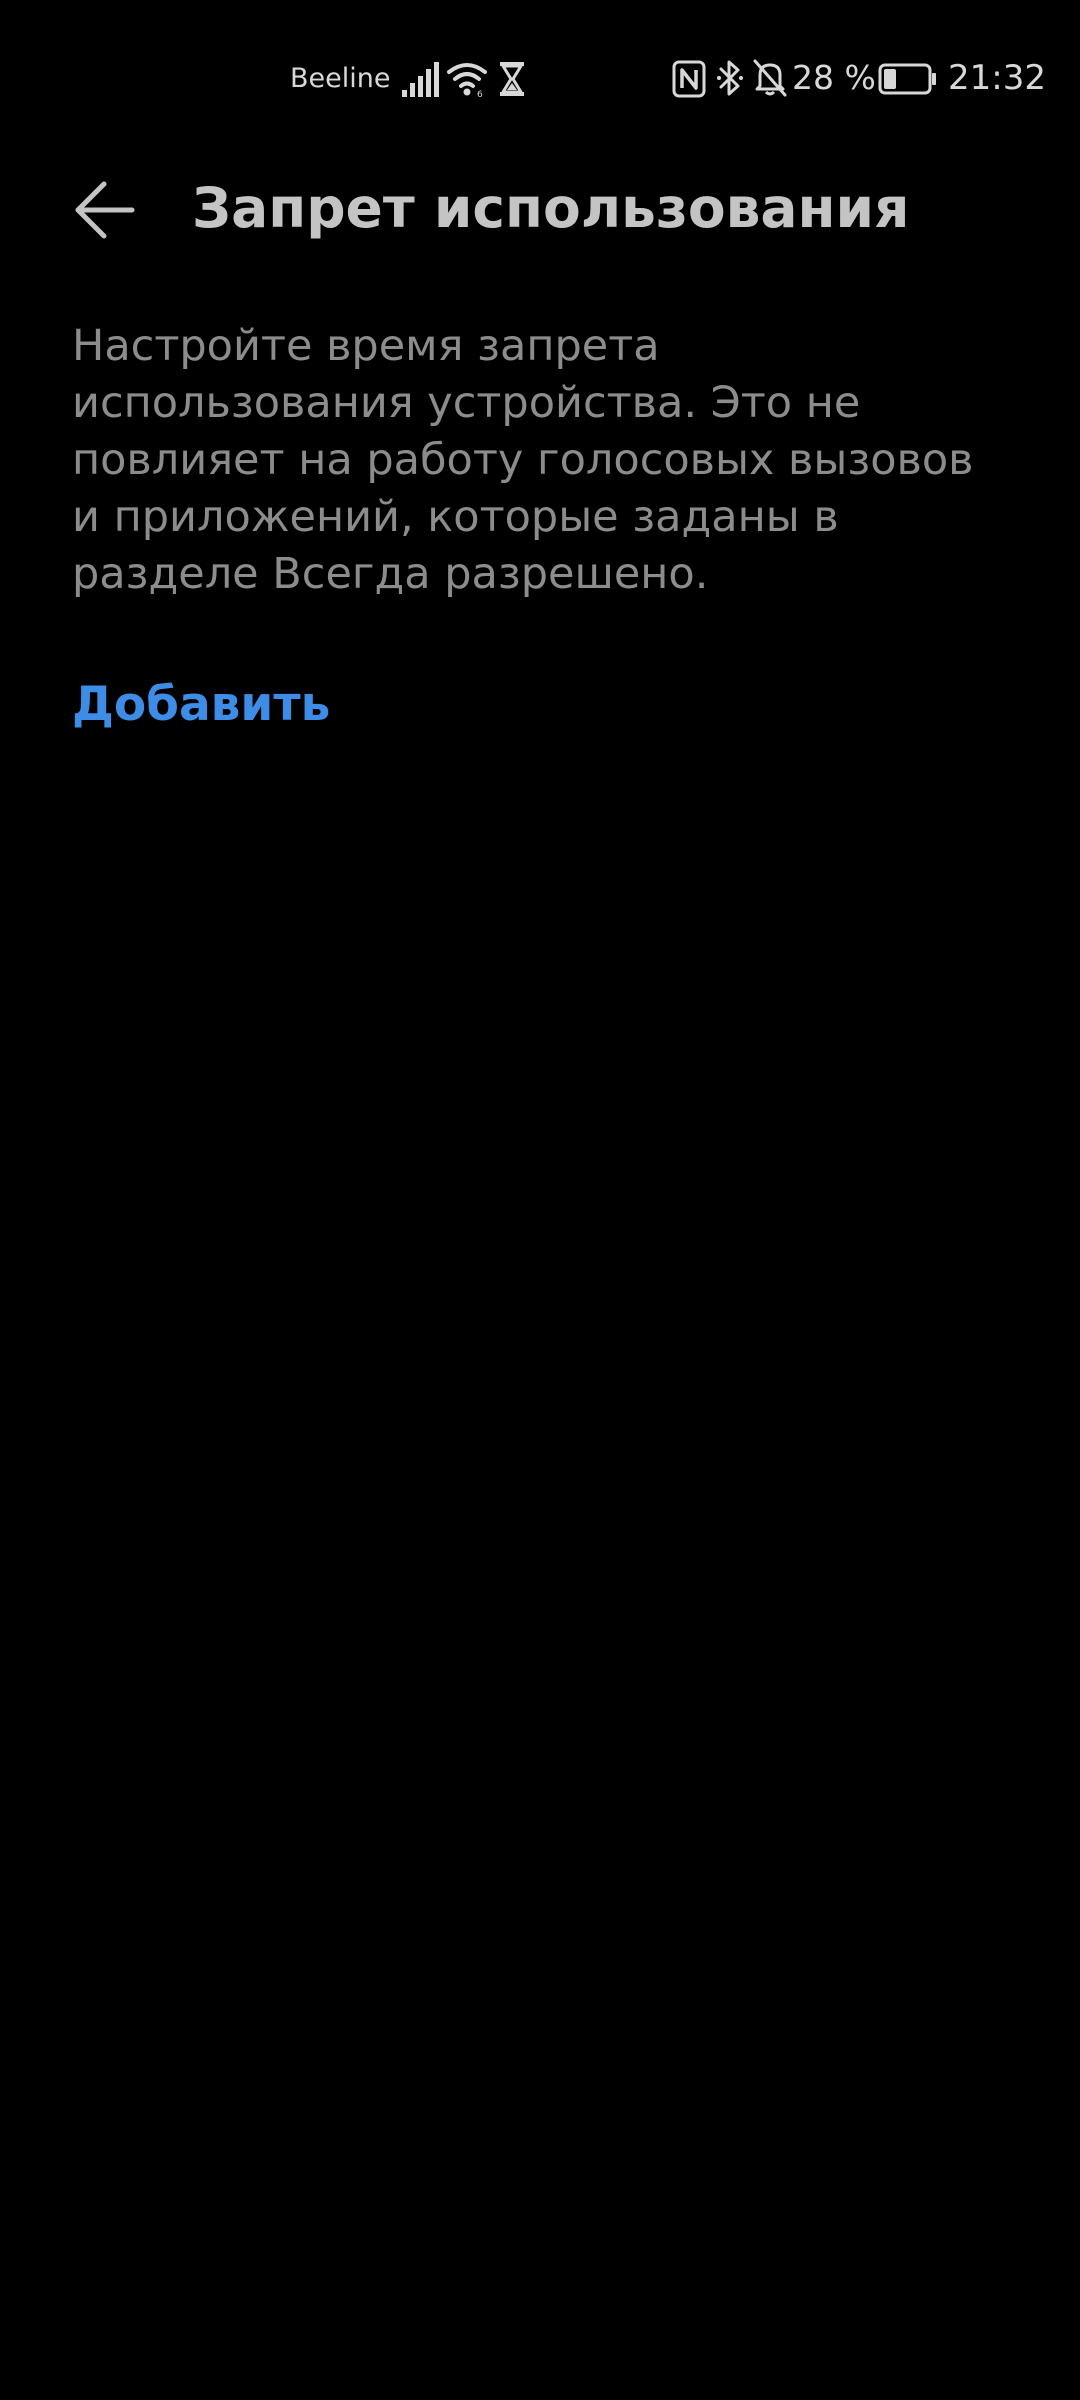 The image size is (1080, 2400). What do you see at coordinates (420, 79) in the screenshot?
I see `signal-icon` at bounding box center [420, 79].